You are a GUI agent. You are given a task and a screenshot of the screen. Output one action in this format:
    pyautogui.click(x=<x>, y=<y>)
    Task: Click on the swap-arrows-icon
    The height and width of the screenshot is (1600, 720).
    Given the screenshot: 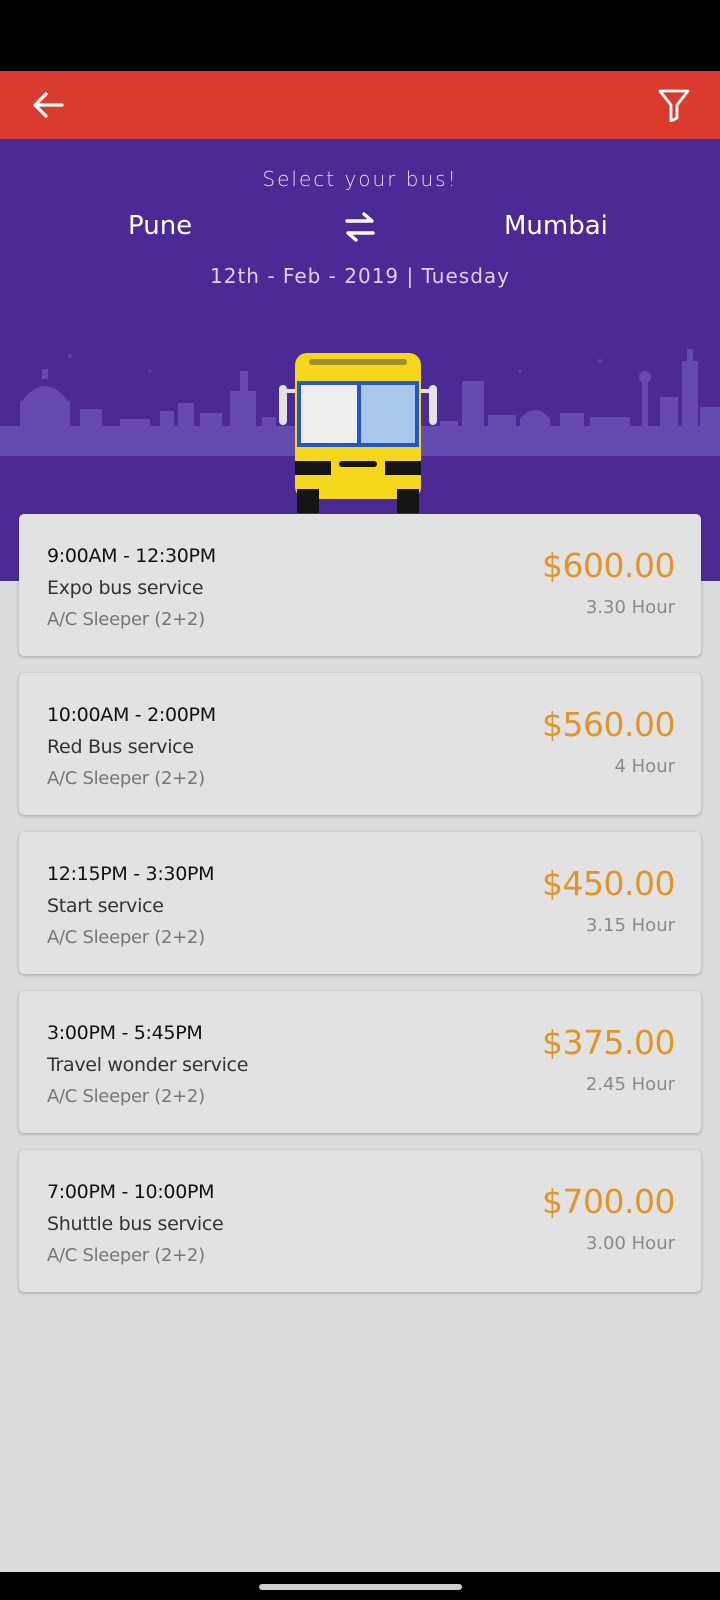 What is the action you would take?
    pyautogui.click(x=360, y=227)
    